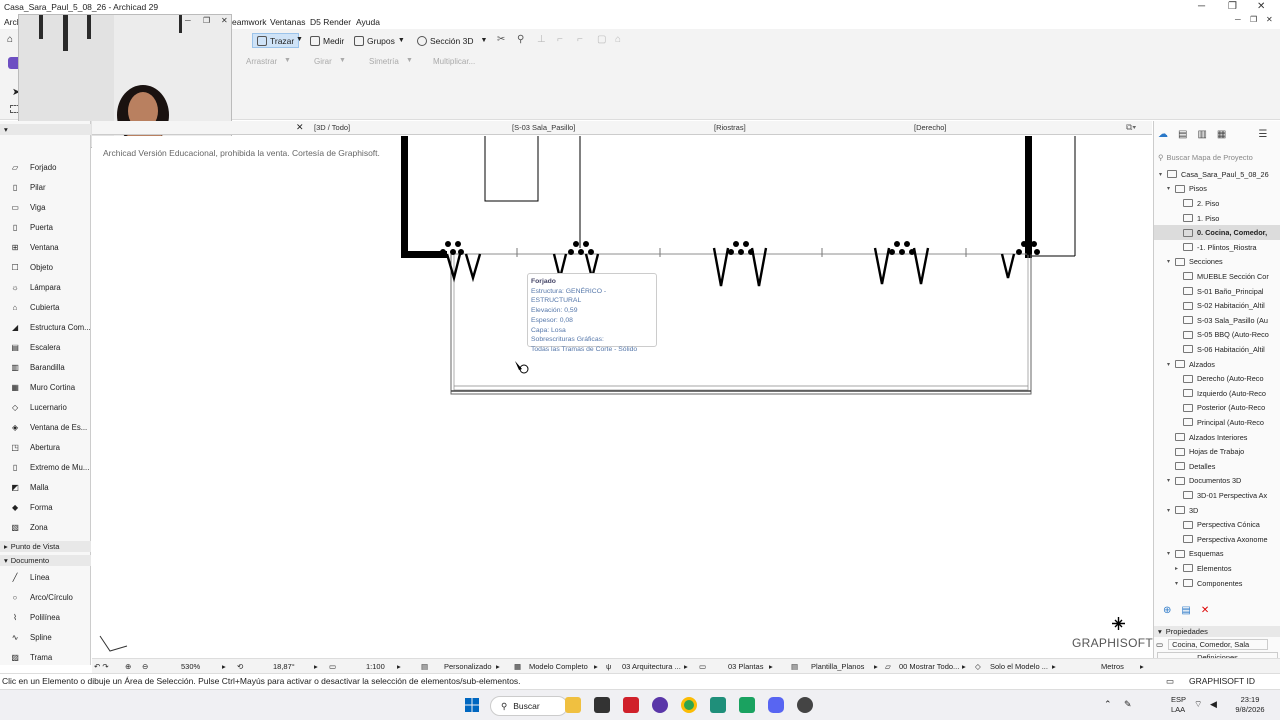 The image size is (1280, 720). What do you see at coordinates (1217, 631) in the screenshot?
I see `properties-header: ▾ Propiedades` at bounding box center [1217, 631].